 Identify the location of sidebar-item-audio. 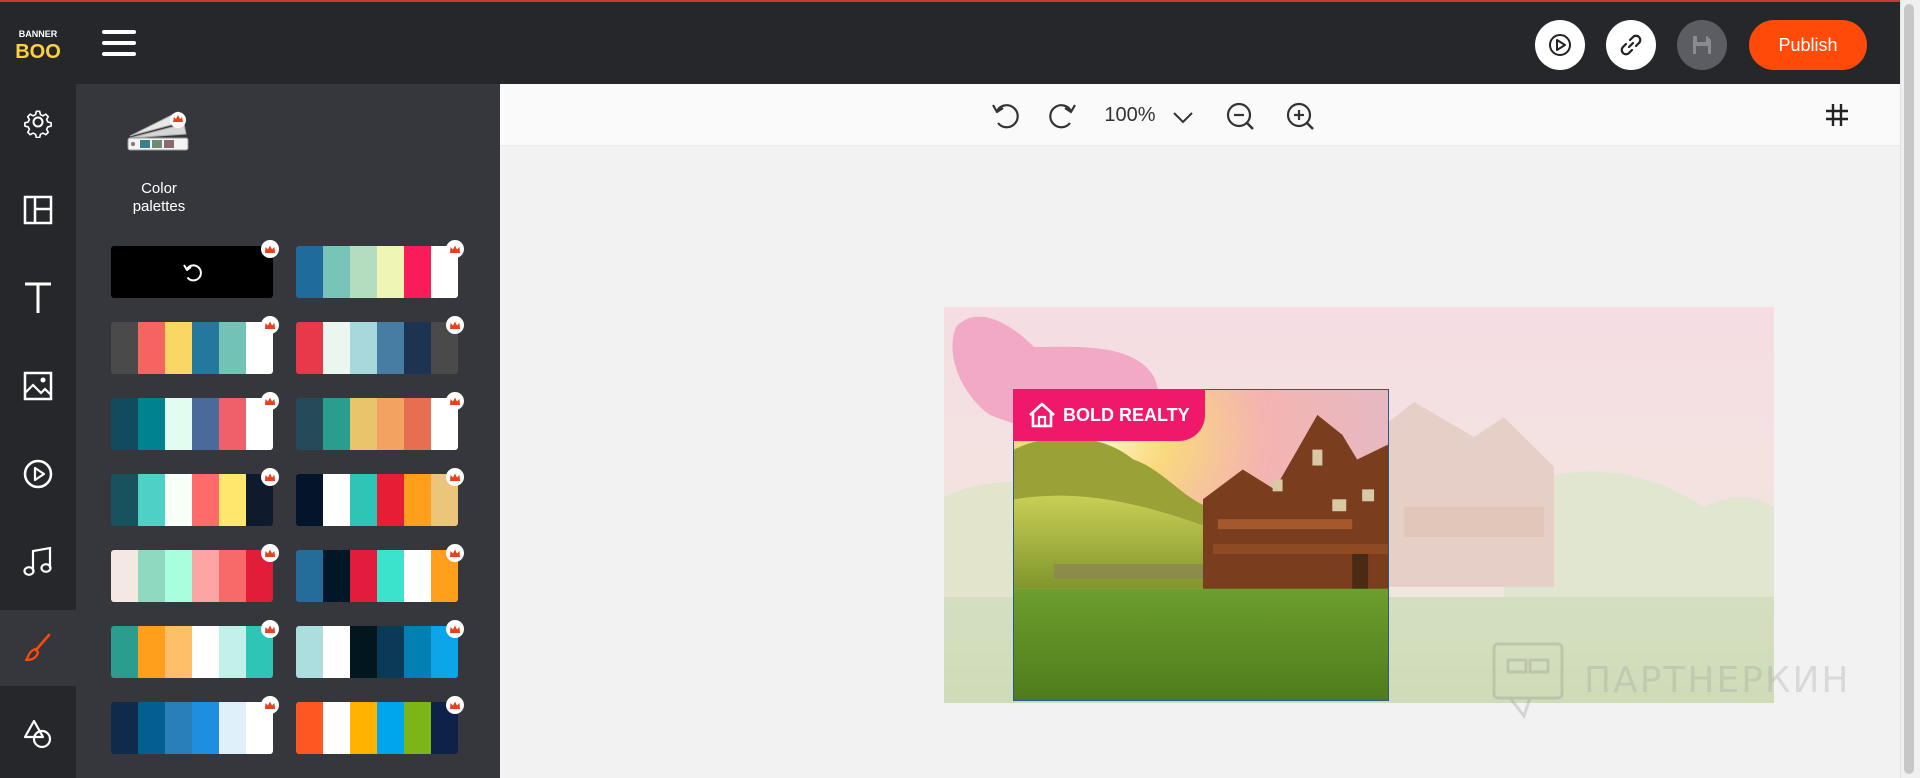
(38, 562).